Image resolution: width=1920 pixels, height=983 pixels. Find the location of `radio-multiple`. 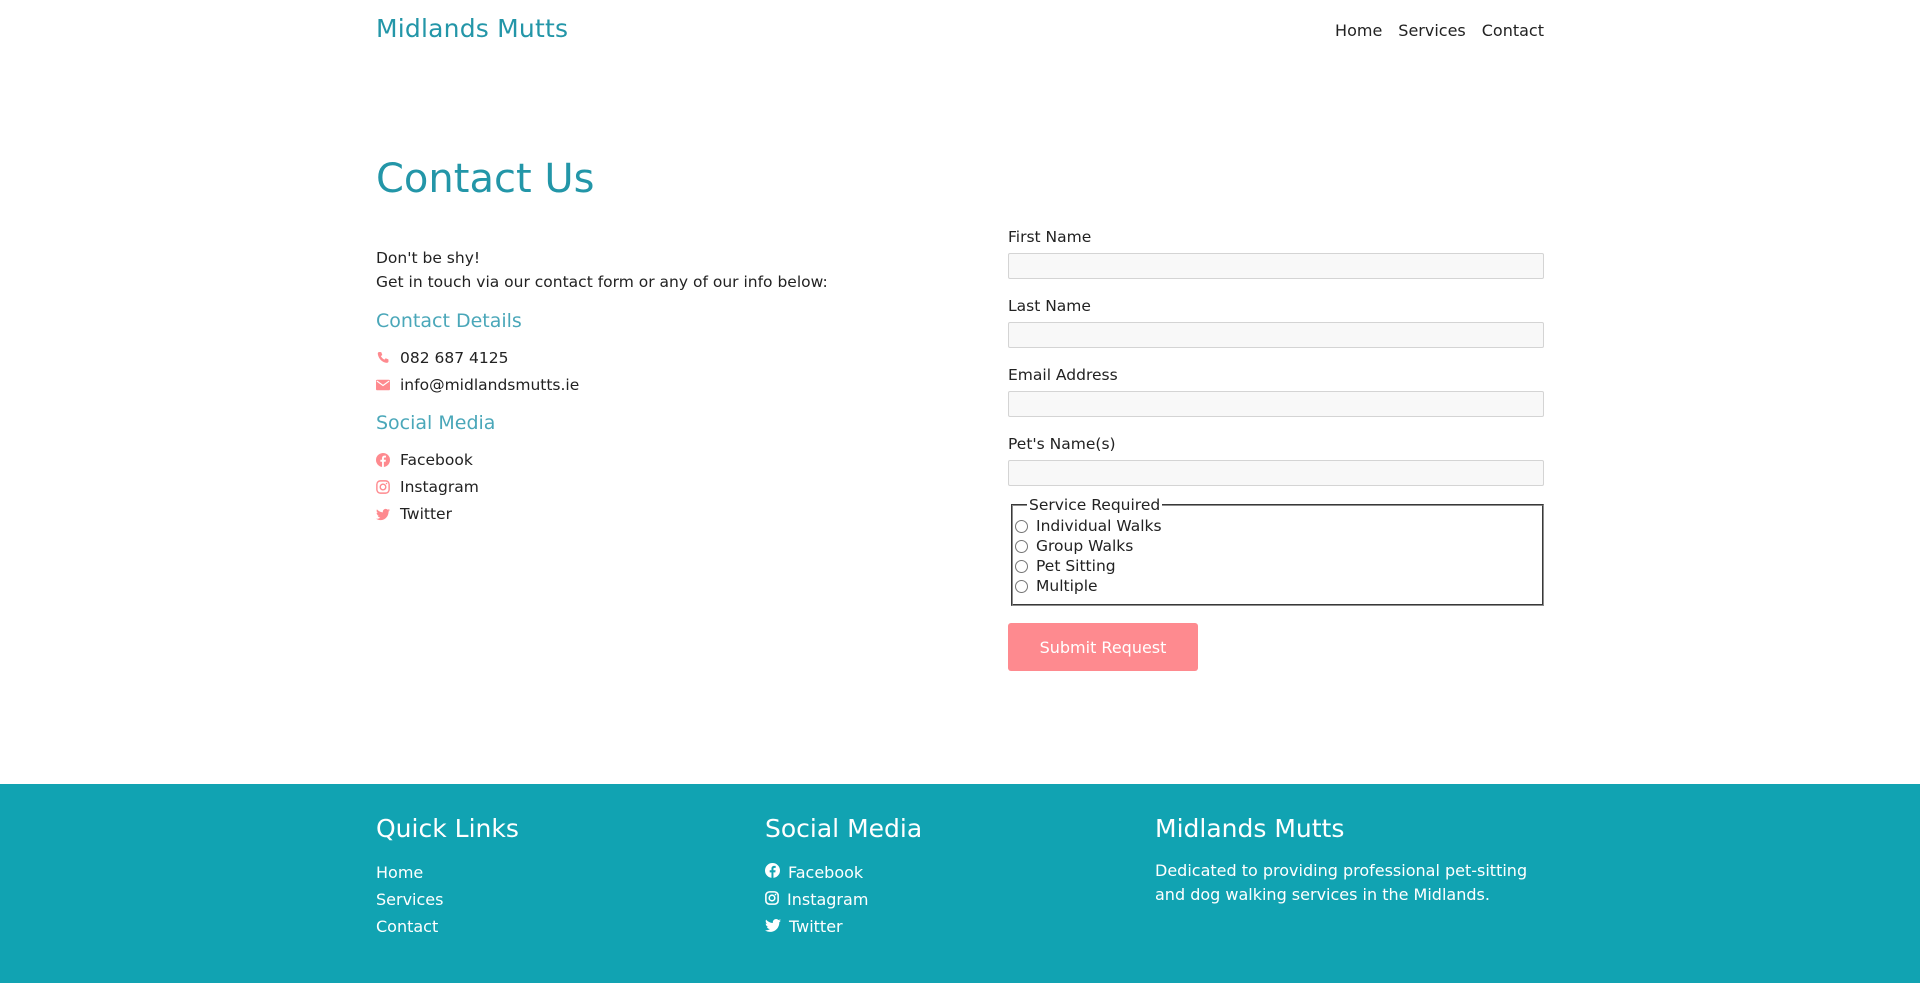

radio-multiple is located at coordinates (1021, 586).